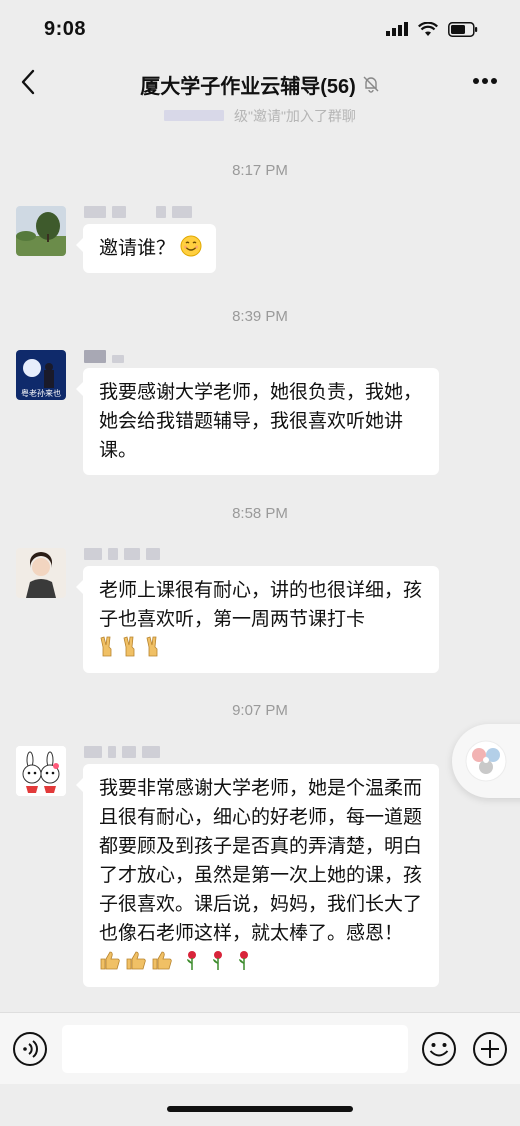  I want to click on system-notice: 级"邀请"加入了群聊, so click(260, 116).